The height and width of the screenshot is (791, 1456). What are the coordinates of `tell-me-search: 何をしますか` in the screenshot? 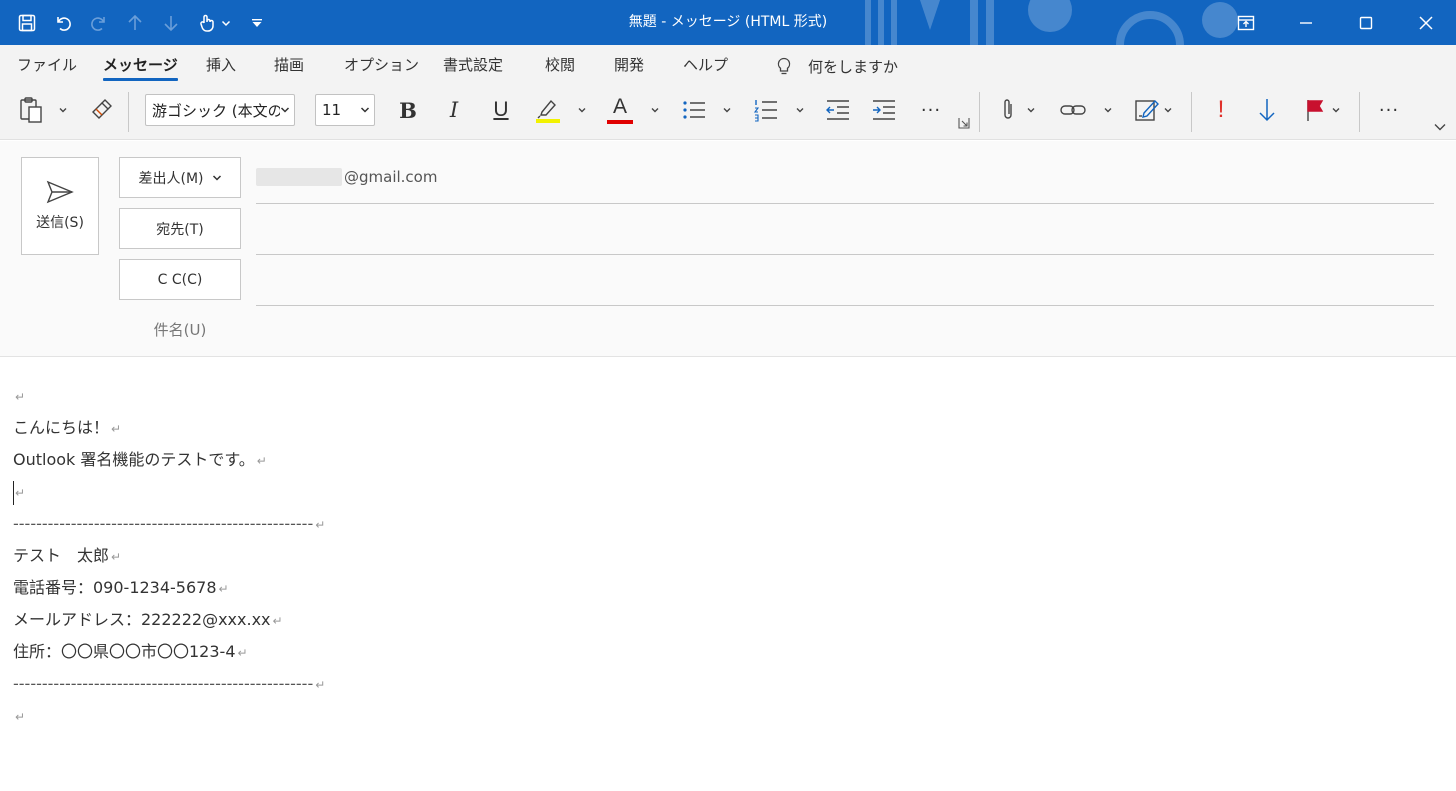 It's located at (836, 66).